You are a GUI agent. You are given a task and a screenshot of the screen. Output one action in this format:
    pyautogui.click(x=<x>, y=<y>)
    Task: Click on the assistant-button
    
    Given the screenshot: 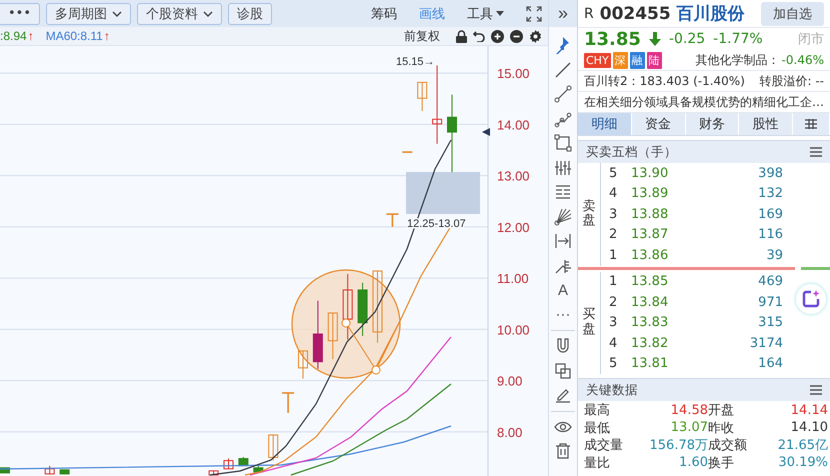 What is the action you would take?
    pyautogui.click(x=811, y=299)
    